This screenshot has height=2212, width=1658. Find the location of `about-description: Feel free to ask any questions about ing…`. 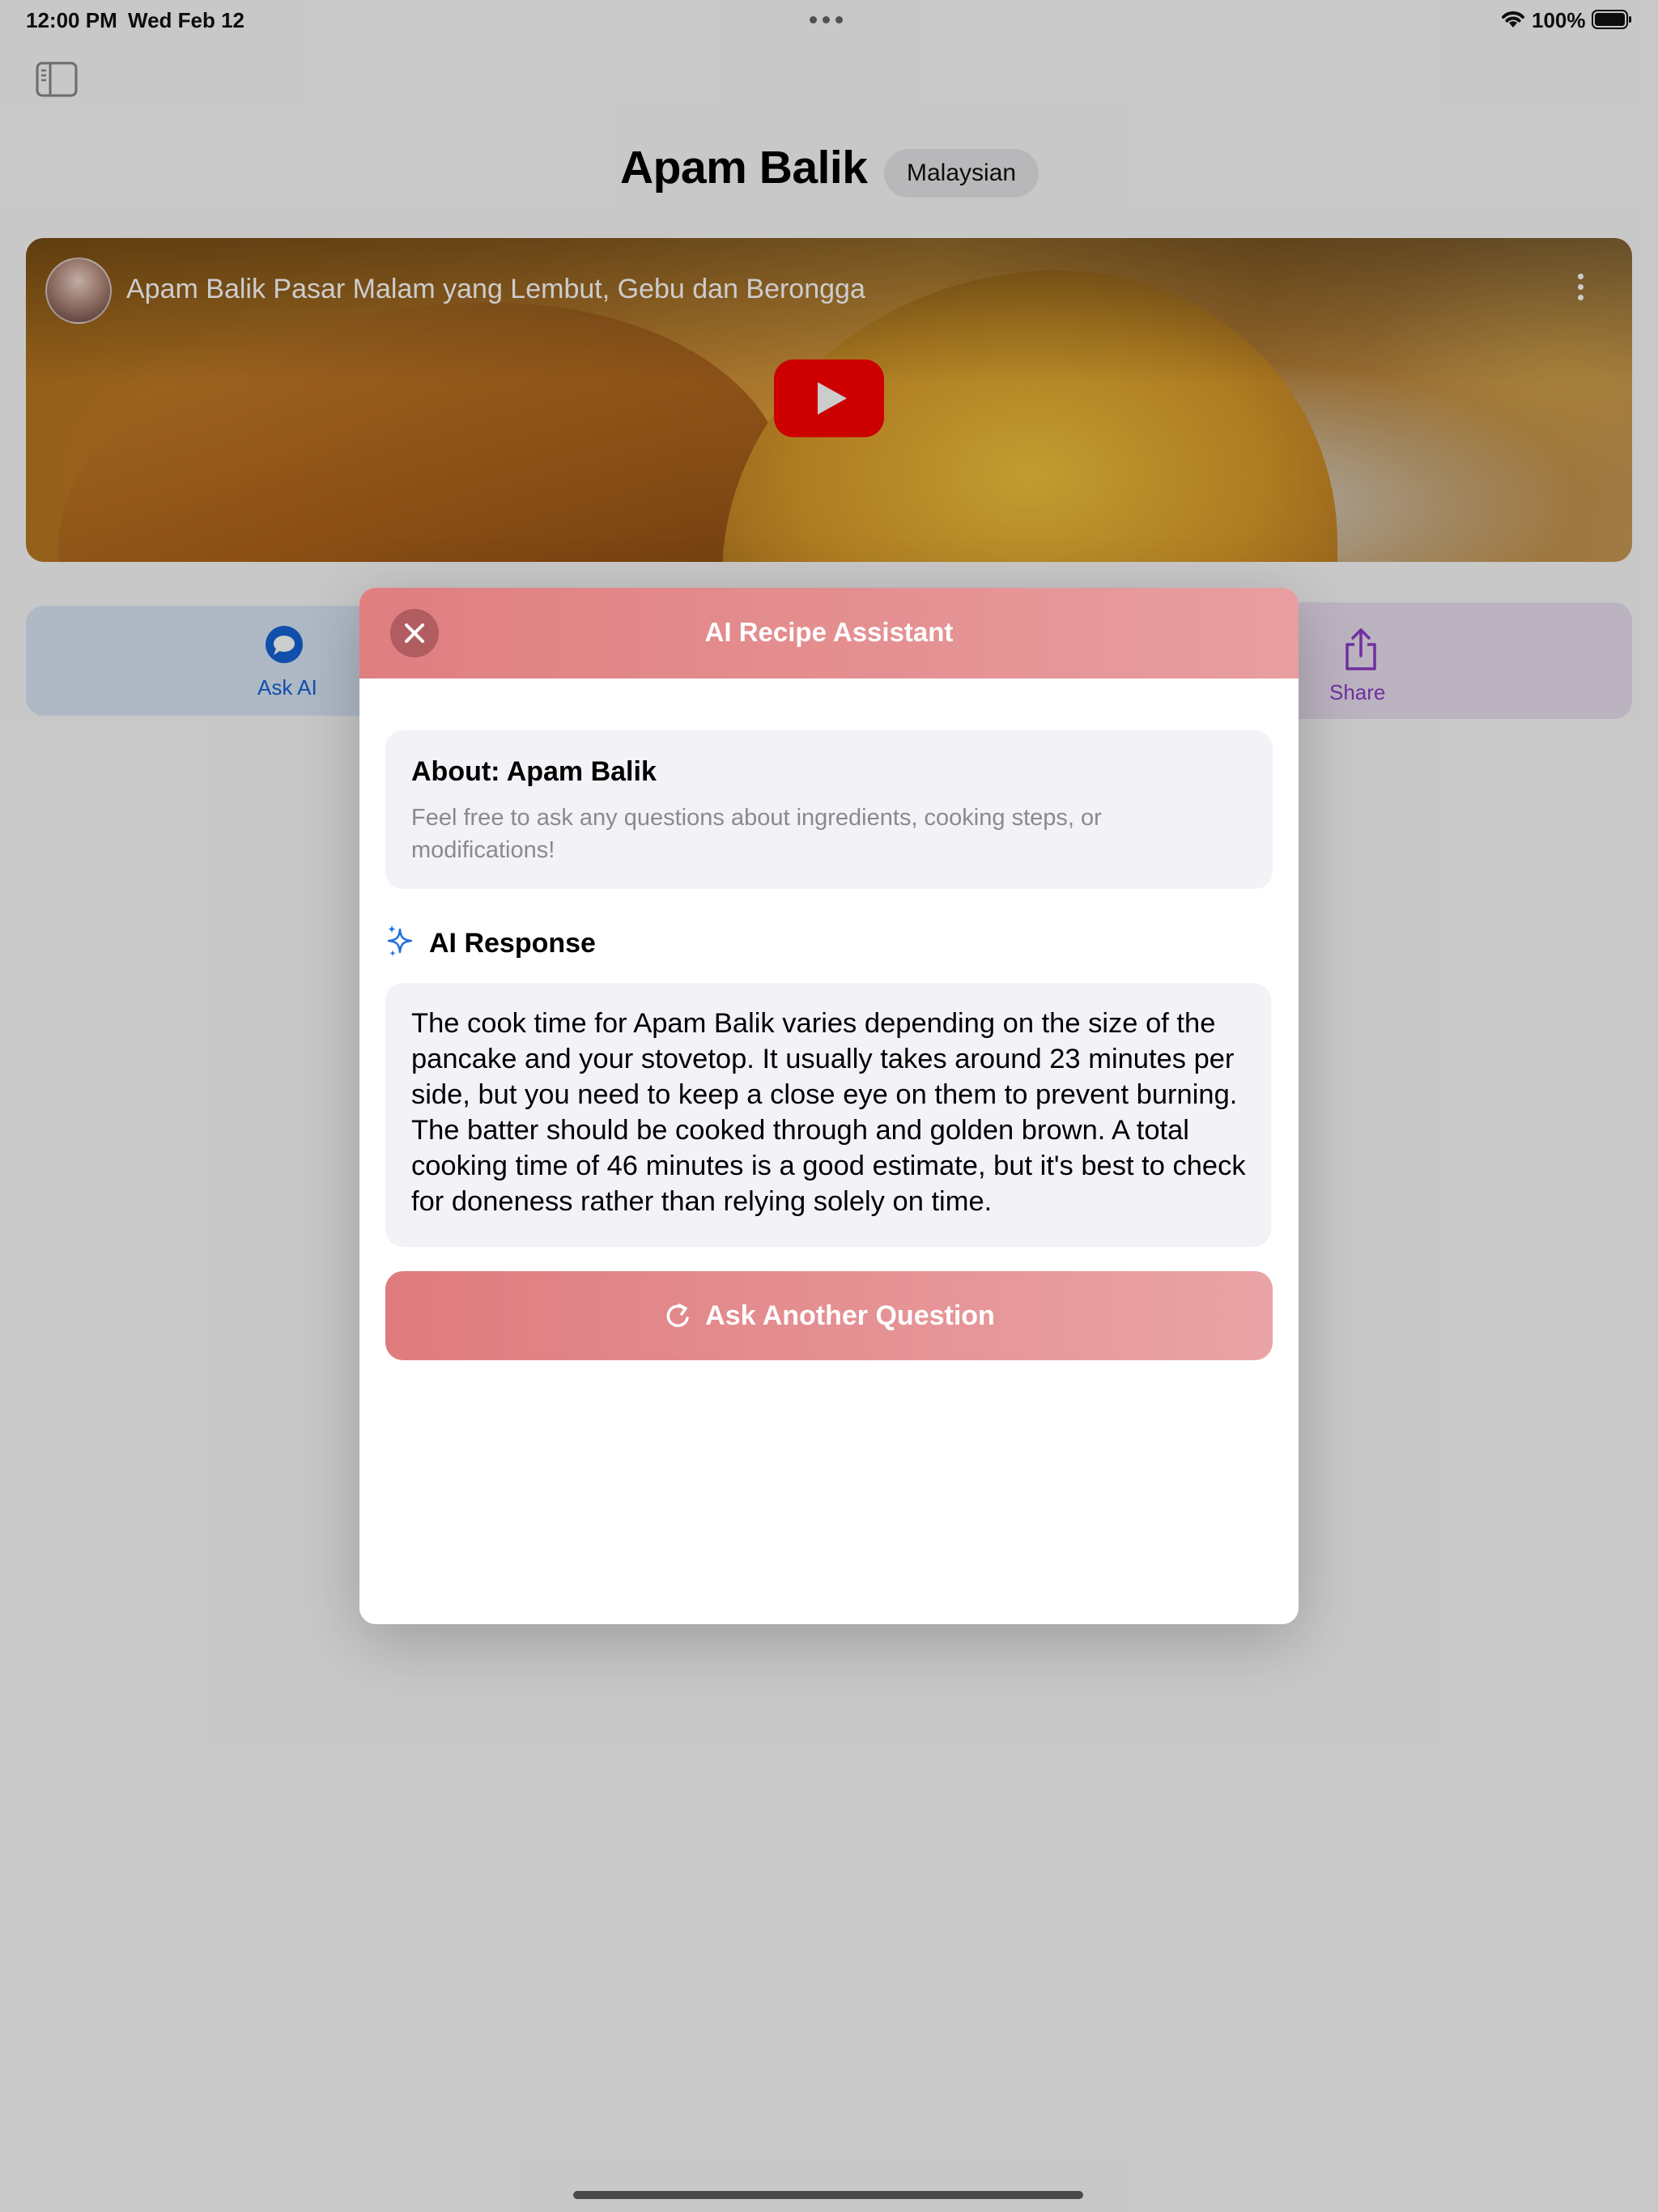

about-description: Feel free to ask any questions about ing… is located at coordinates (756, 834).